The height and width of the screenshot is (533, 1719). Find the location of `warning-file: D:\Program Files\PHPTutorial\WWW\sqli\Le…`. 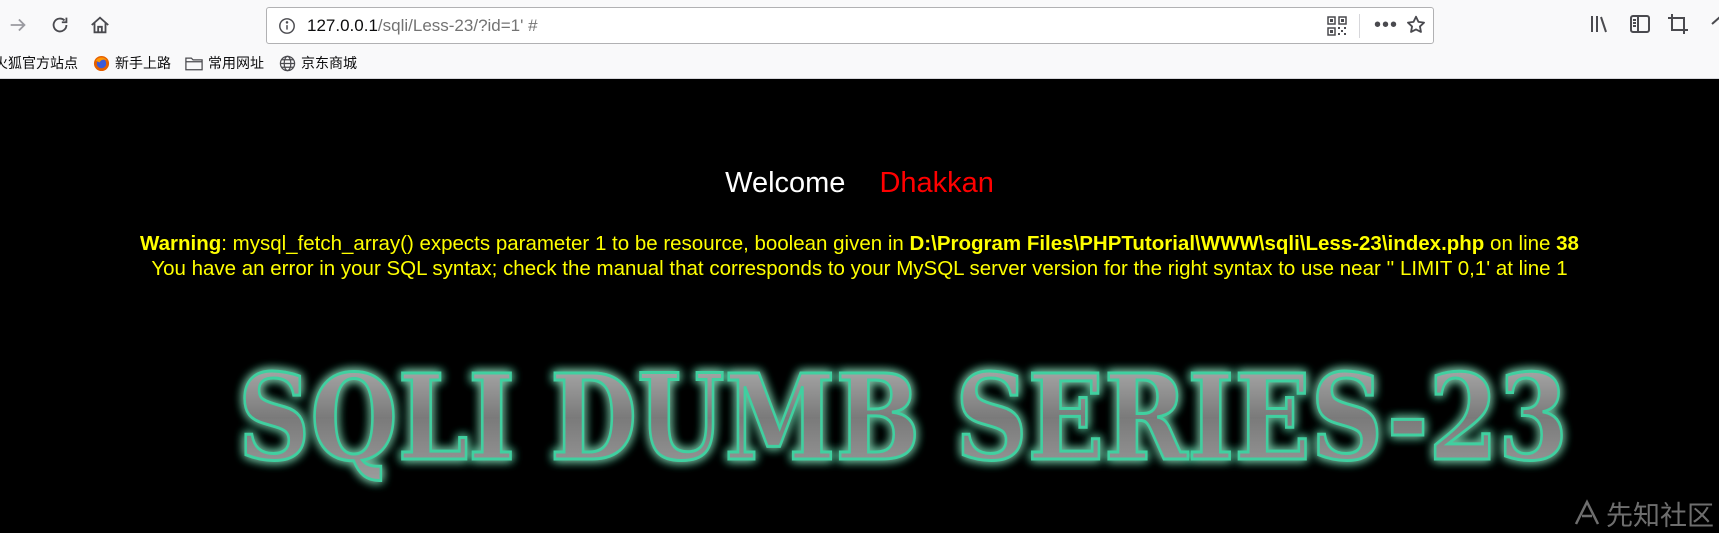

warning-file: D:\Program Files\PHPTutorial\WWW\sqli\Le… is located at coordinates (1197, 243).